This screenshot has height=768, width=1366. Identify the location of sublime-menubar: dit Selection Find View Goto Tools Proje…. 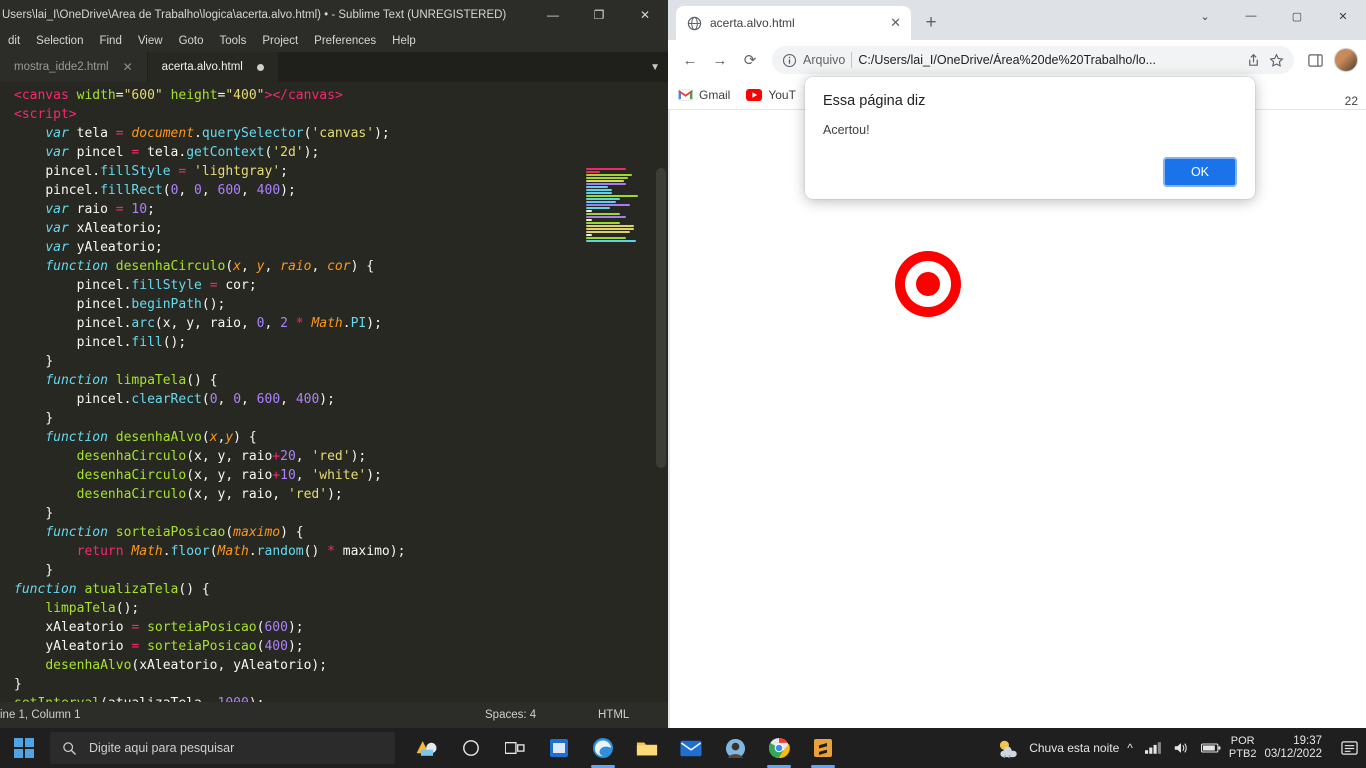
(334, 41).